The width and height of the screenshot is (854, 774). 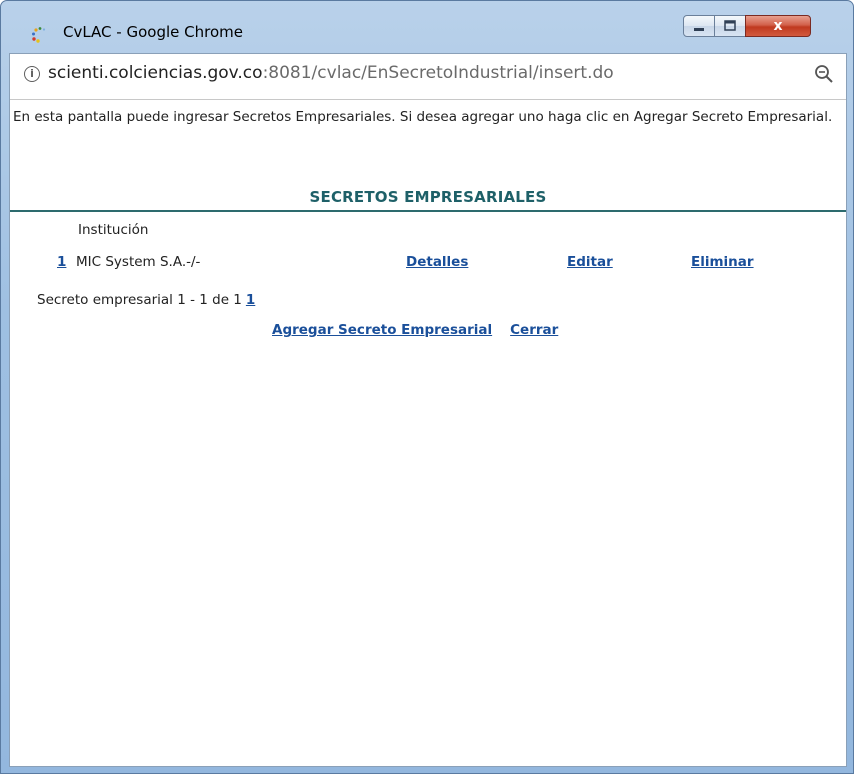 I want to click on close-icon: x, so click(x=778, y=26).